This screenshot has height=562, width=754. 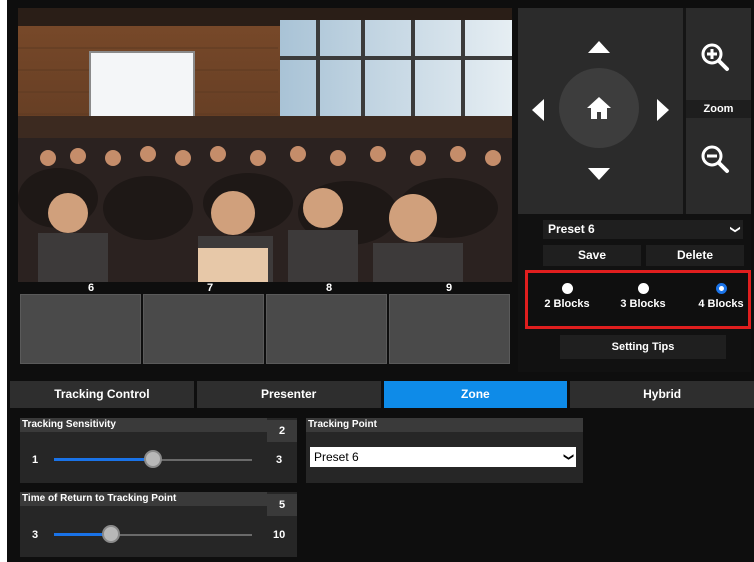 I want to click on tracking-sensitivity-title: Tracking Sensitivity, so click(x=143, y=425).